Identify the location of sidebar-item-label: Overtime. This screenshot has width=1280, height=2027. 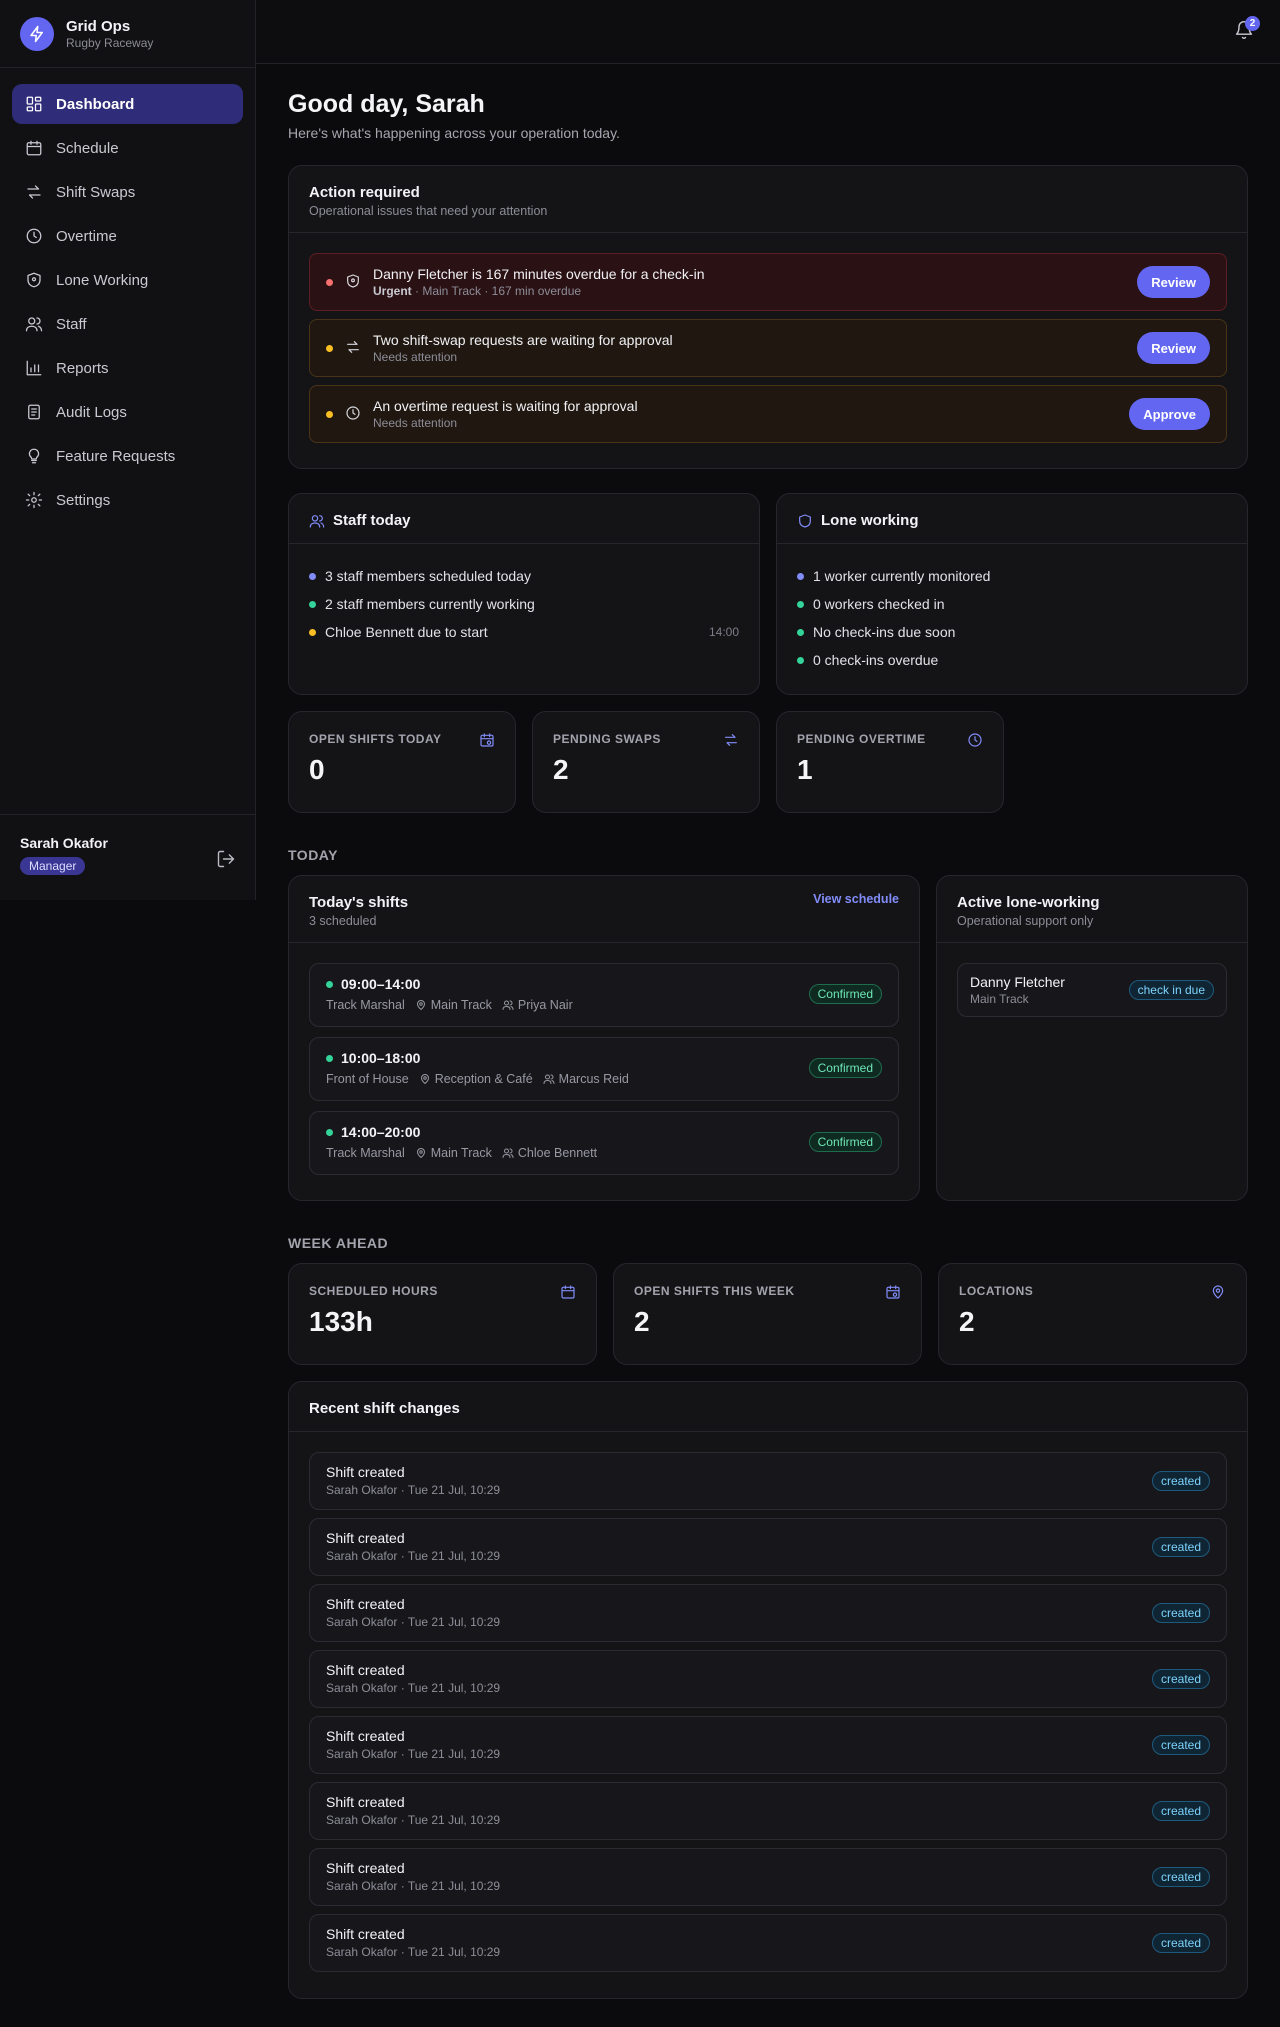
(86, 236).